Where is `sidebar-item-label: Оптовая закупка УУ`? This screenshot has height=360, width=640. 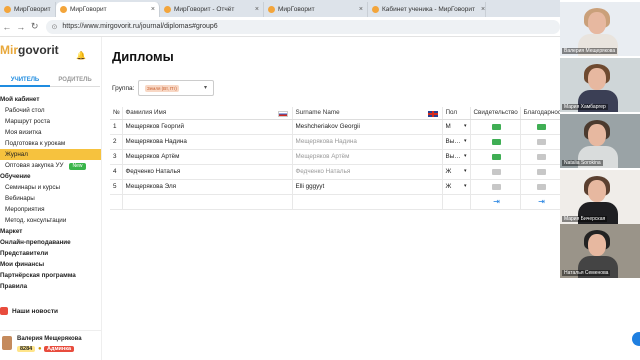 sidebar-item-label: Оптовая закупка УУ is located at coordinates (34, 165).